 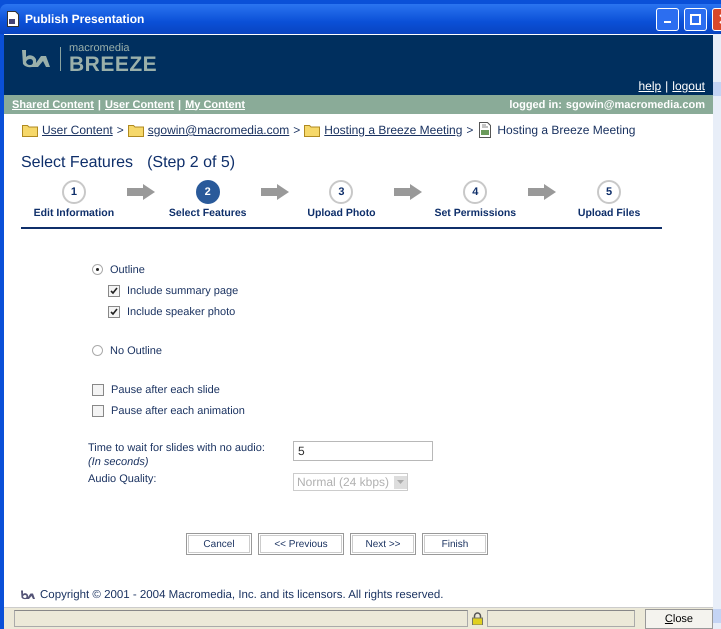 I want to click on option-label: No Outline, so click(x=136, y=350).